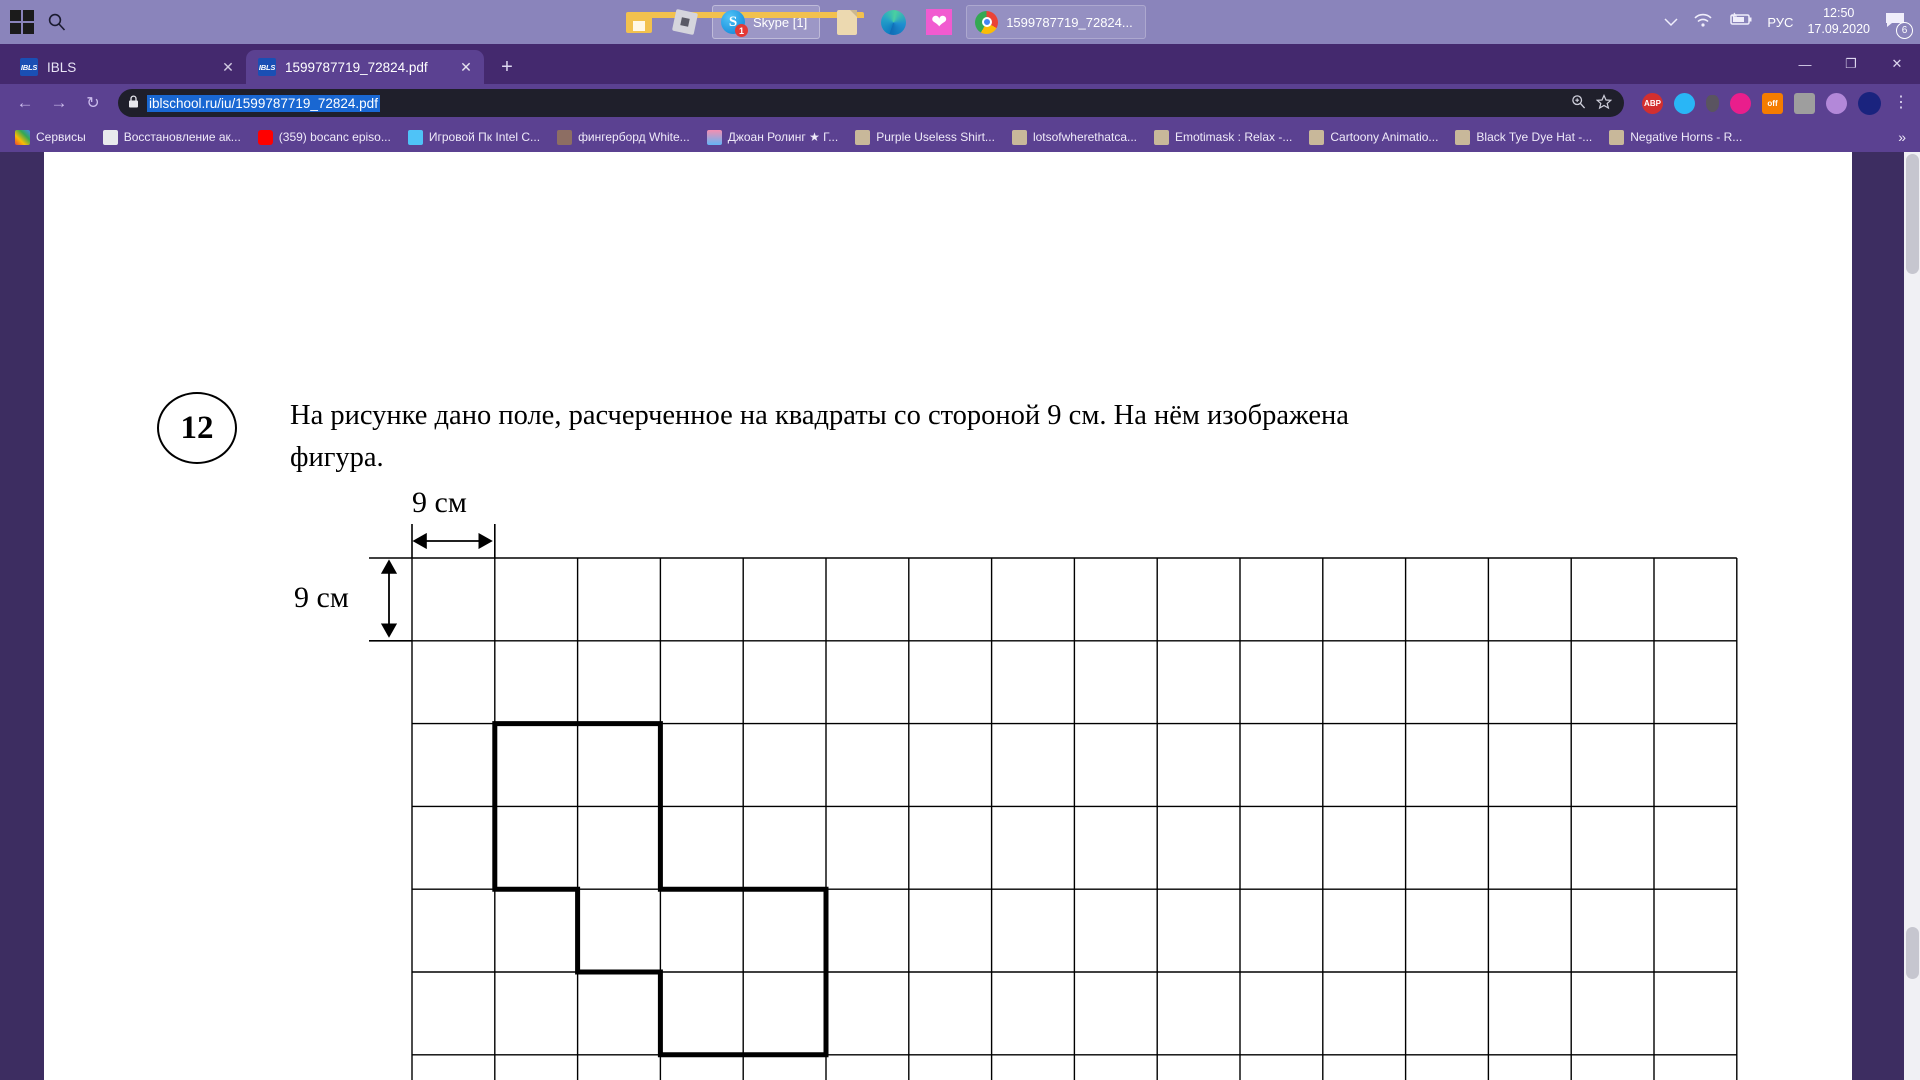 This screenshot has width=1920, height=1080. What do you see at coordinates (660, 889) in the screenshot?
I see `figure-outline` at bounding box center [660, 889].